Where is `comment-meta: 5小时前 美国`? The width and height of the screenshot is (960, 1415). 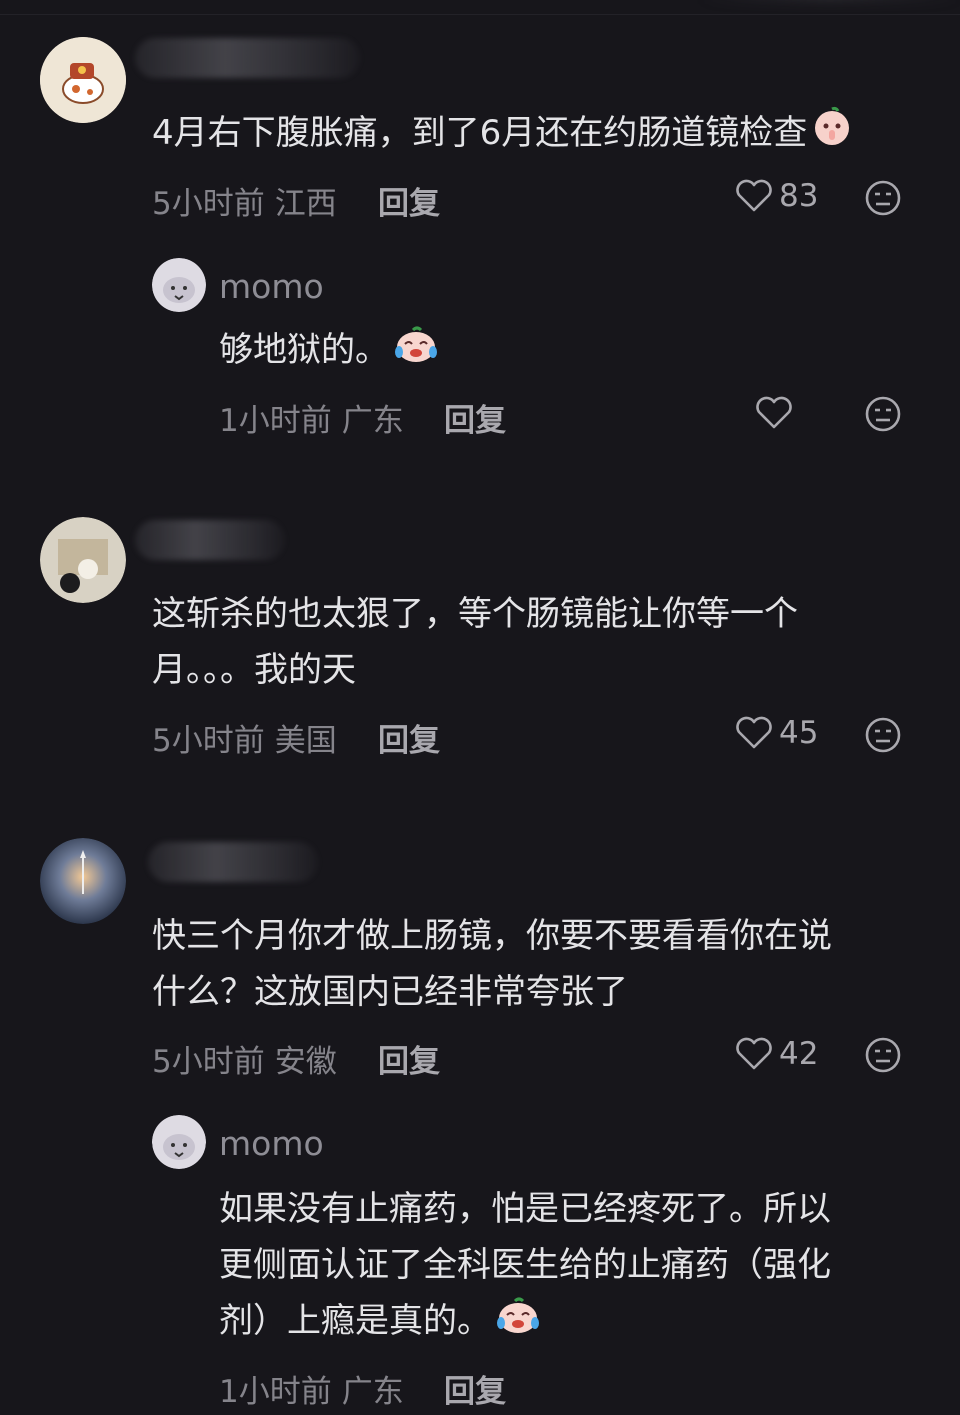 comment-meta: 5小时前 美国 is located at coordinates (244, 737).